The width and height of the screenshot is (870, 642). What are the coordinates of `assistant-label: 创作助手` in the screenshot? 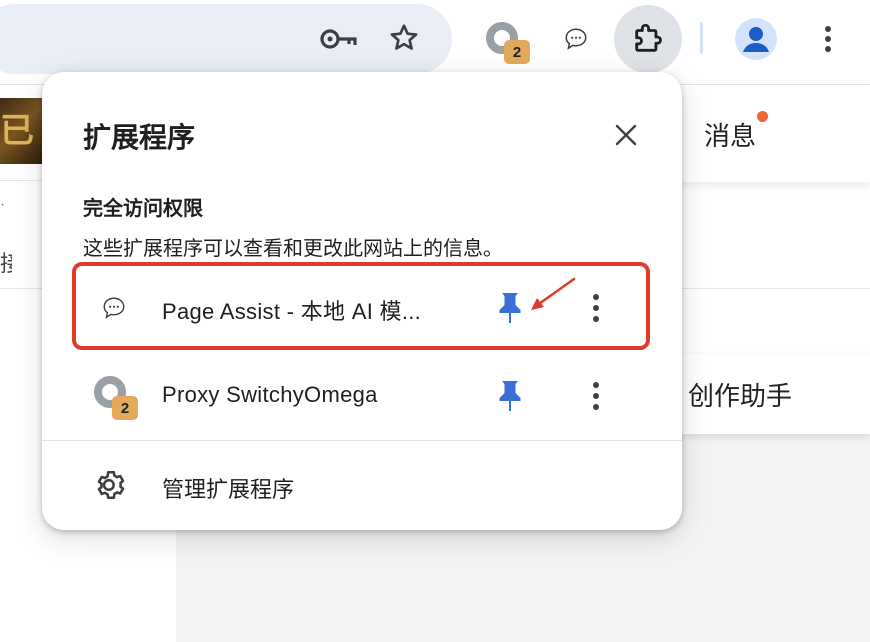 It's located at (740, 394).